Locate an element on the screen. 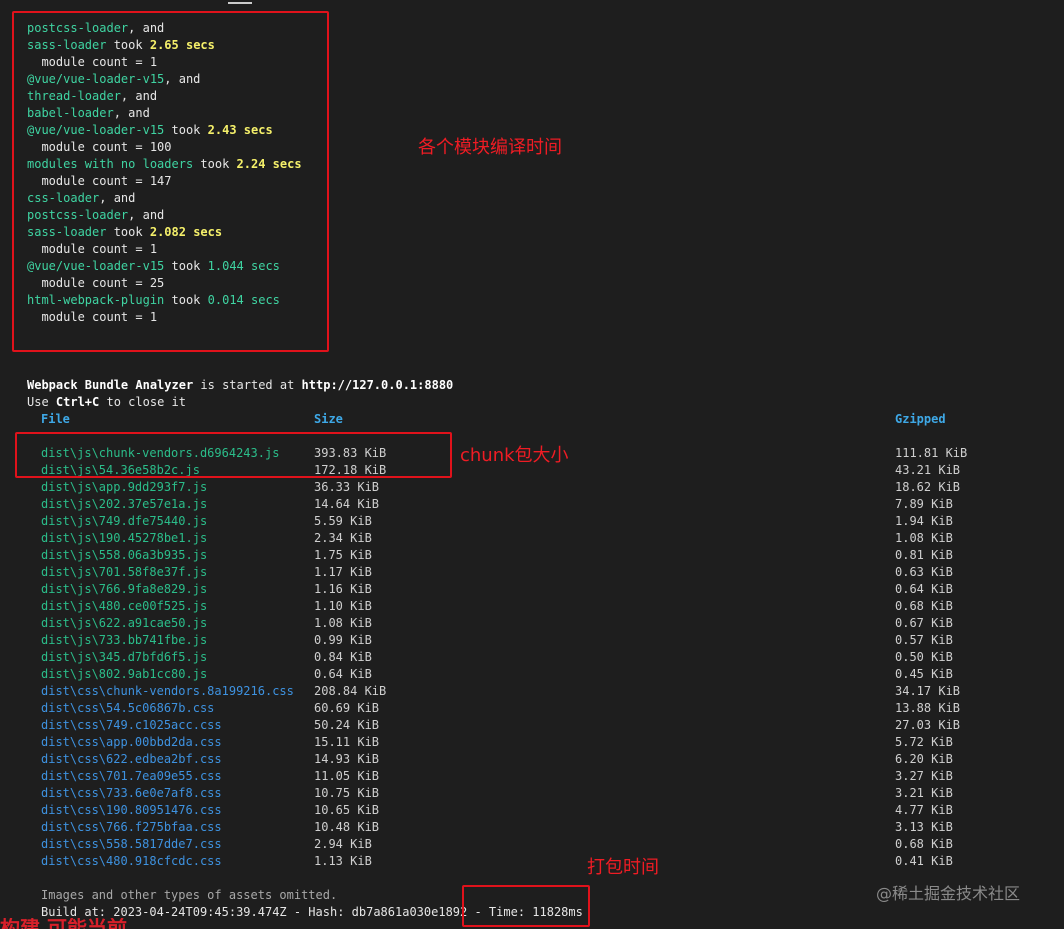  asset-size: 5.59 KiB is located at coordinates (343, 521).